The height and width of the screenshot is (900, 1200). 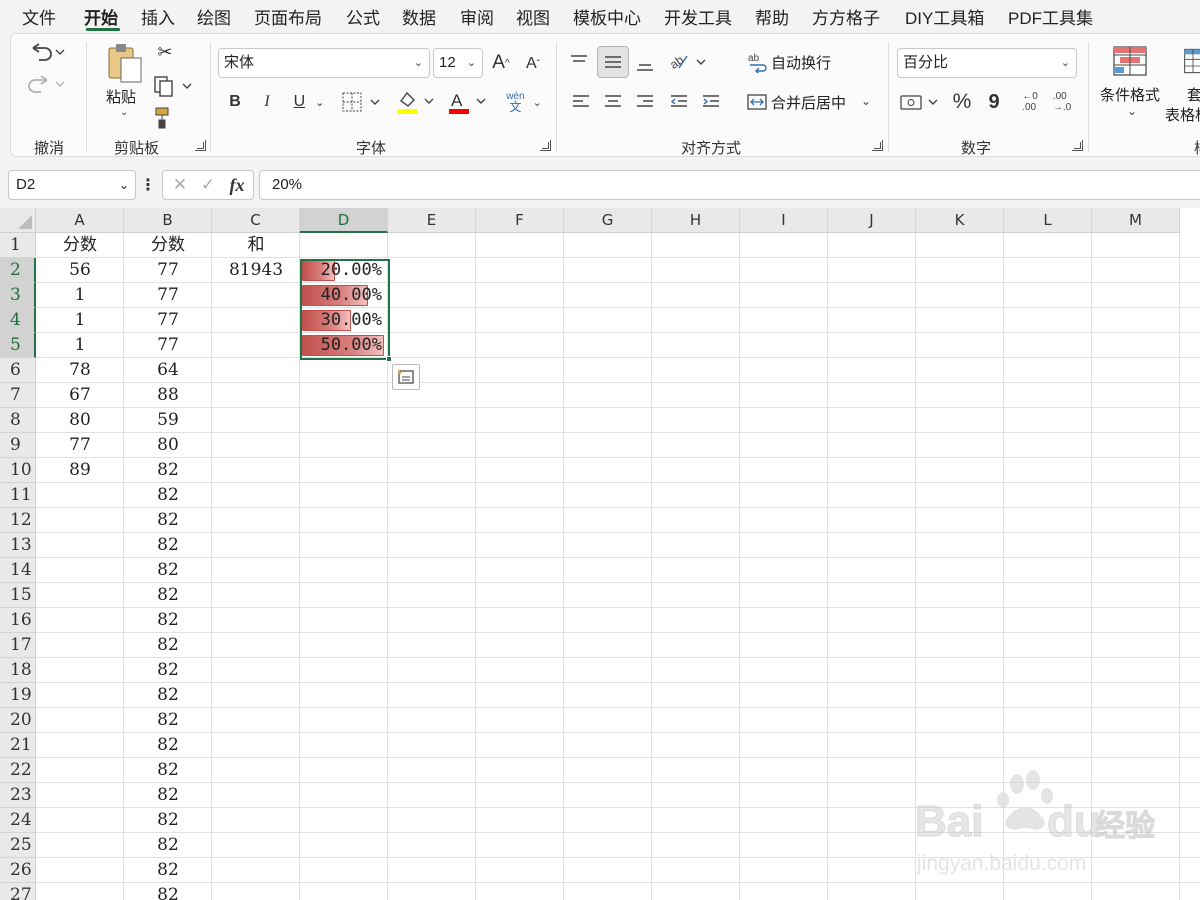 What do you see at coordinates (165, 52) in the screenshot?
I see `cut-icon: ✂` at bounding box center [165, 52].